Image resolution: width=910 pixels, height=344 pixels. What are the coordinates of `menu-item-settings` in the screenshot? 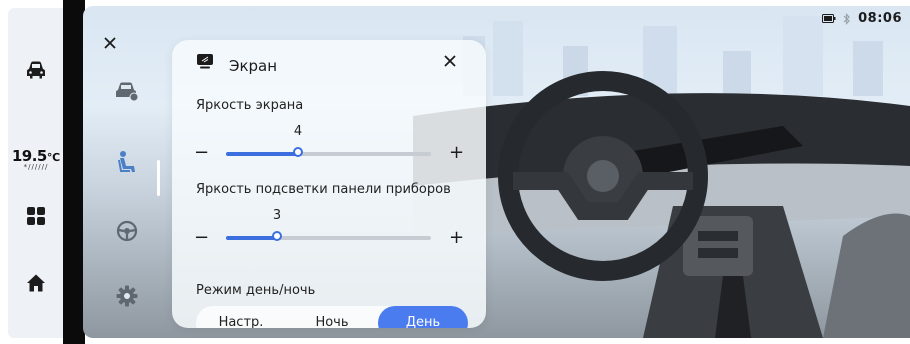 It's located at (127, 296).